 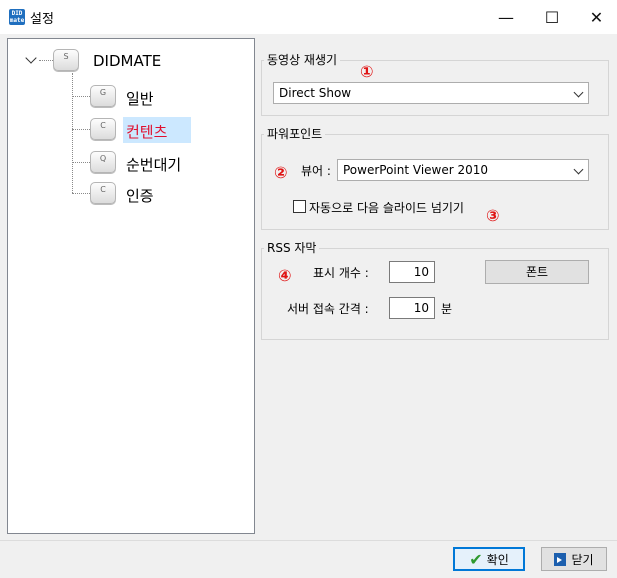 What do you see at coordinates (140, 99) in the screenshot?
I see `tree-node-label: 일반` at bounding box center [140, 99].